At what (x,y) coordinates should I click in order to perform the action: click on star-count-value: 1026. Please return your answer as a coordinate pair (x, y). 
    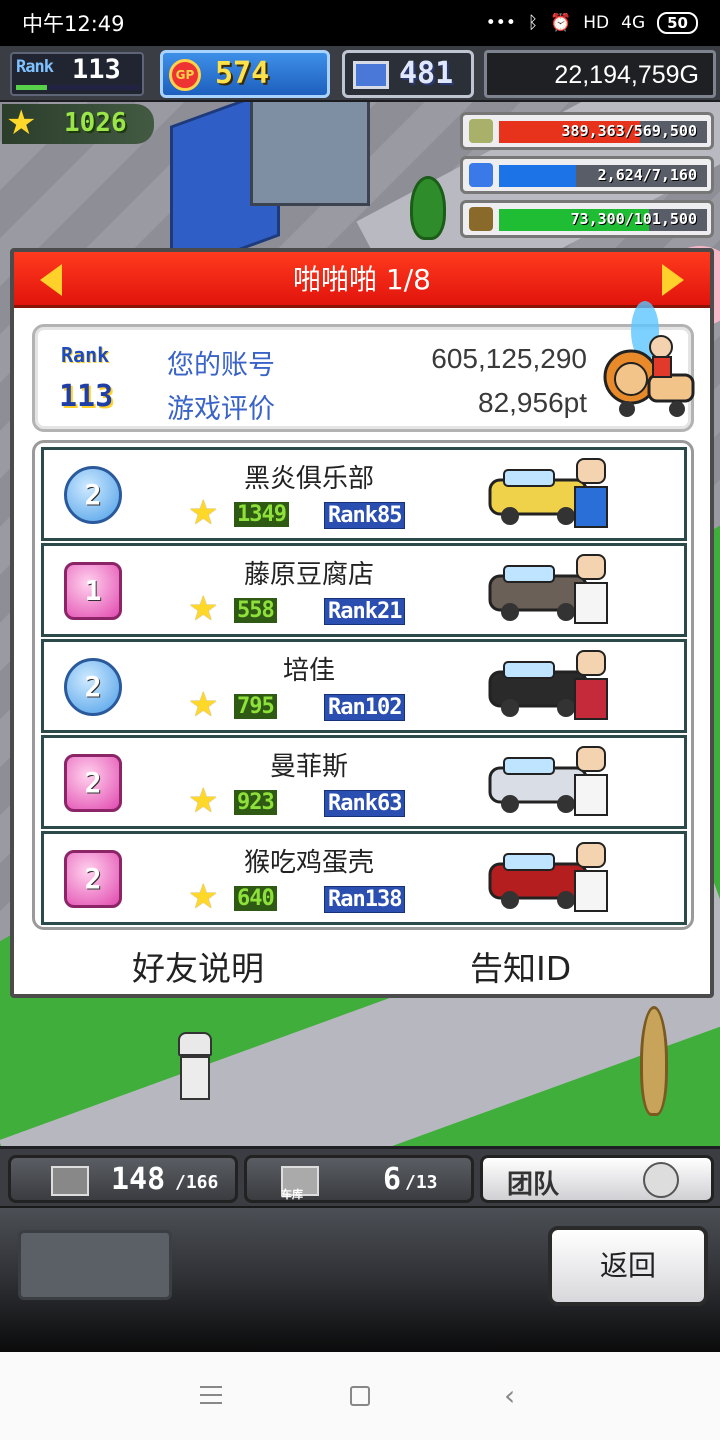
    Looking at the image, I should click on (95, 123).